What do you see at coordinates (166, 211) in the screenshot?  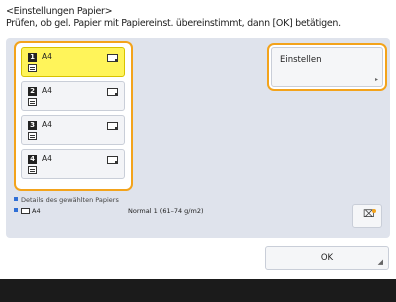 I see `details-paper-type: Normal 1 (61–74 g/m2)` at bounding box center [166, 211].